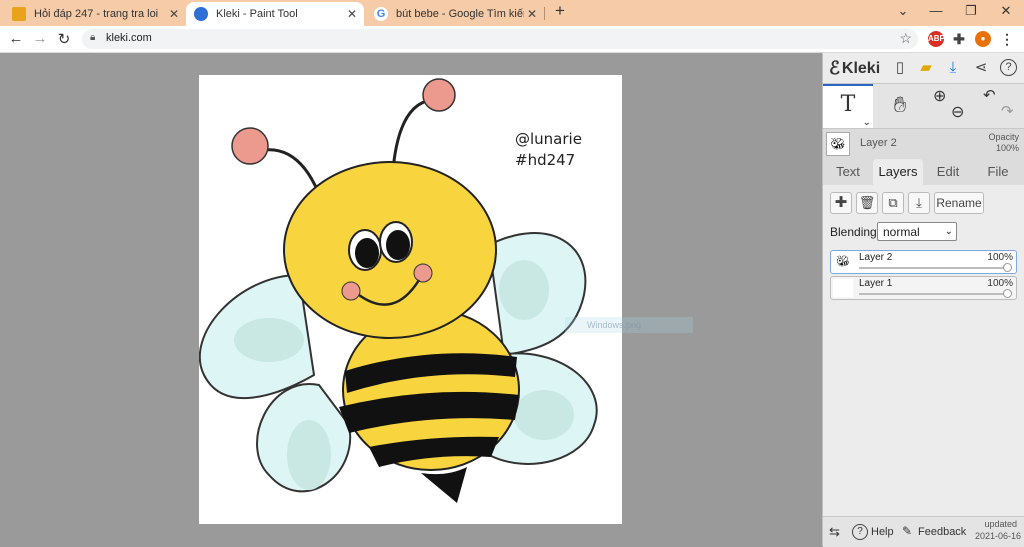 The height and width of the screenshot is (547, 1024). What do you see at coordinates (201, 14) in the screenshot?
I see `kleki-favicon-icon` at bounding box center [201, 14].